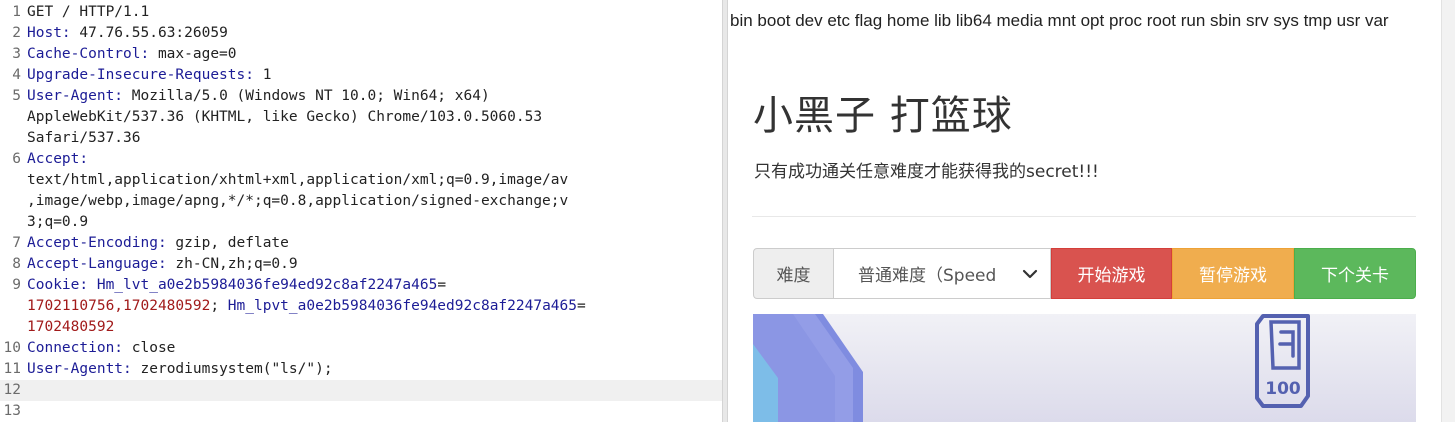 The width and height of the screenshot is (1455, 422). I want to click on header-name: Upgrade-Insecure-Requests:, so click(145, 75).